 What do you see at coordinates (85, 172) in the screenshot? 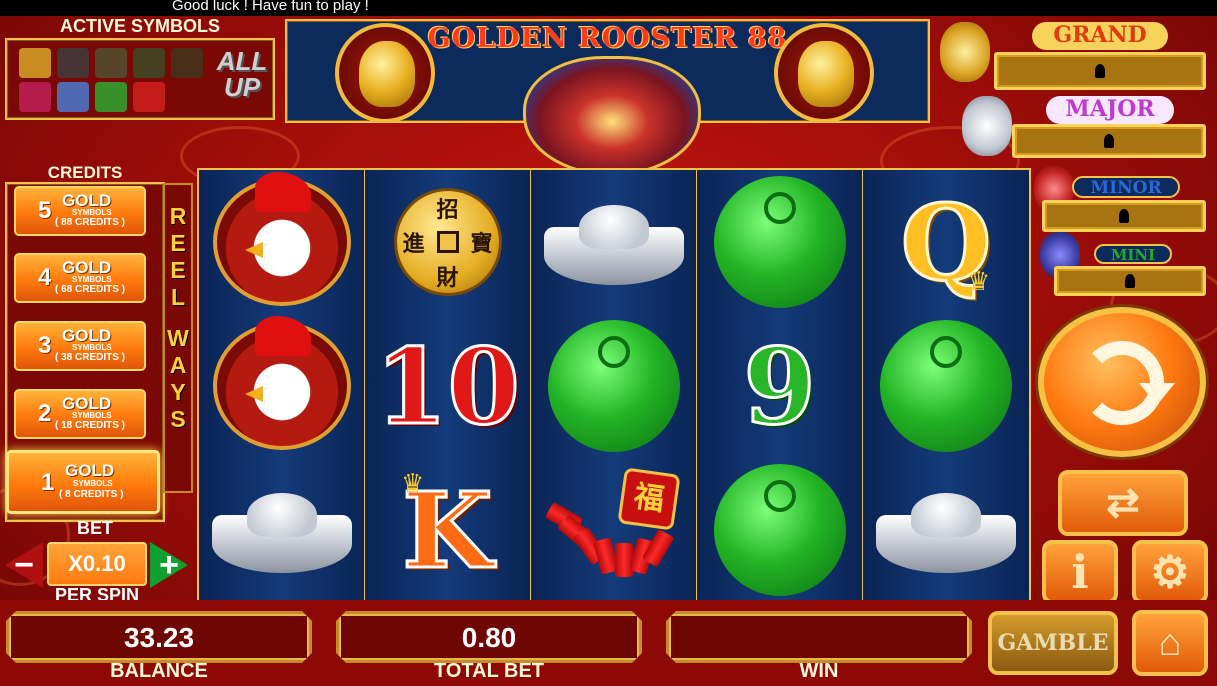
I see `credits-title: CREDITS` at bounding box center [85, 172].